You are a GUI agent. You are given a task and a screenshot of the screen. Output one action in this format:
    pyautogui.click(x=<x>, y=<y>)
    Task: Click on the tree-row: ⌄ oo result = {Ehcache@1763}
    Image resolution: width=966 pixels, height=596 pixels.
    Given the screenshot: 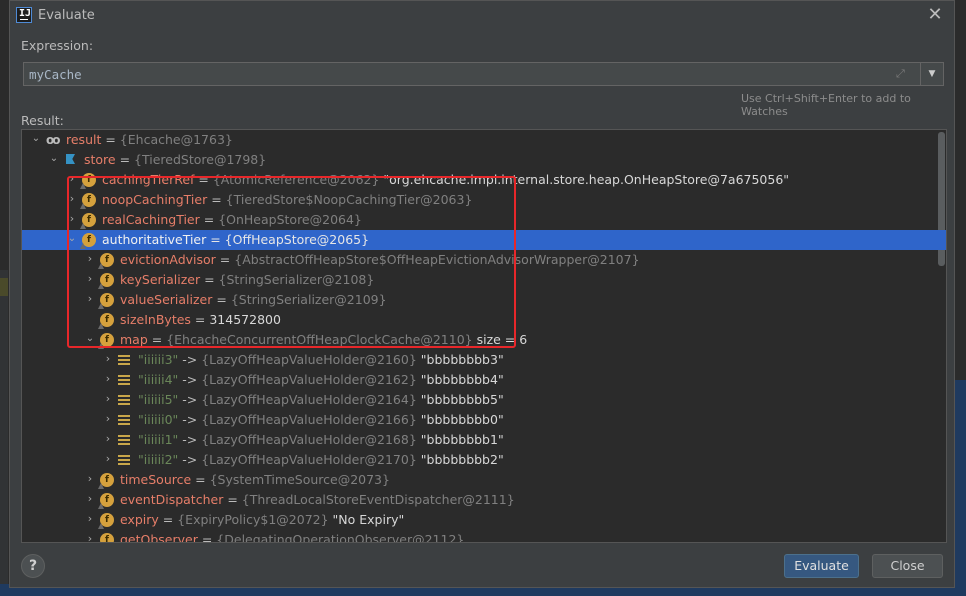 What is the action you would take?
    pyautogui.click(x=484, y=140)
    